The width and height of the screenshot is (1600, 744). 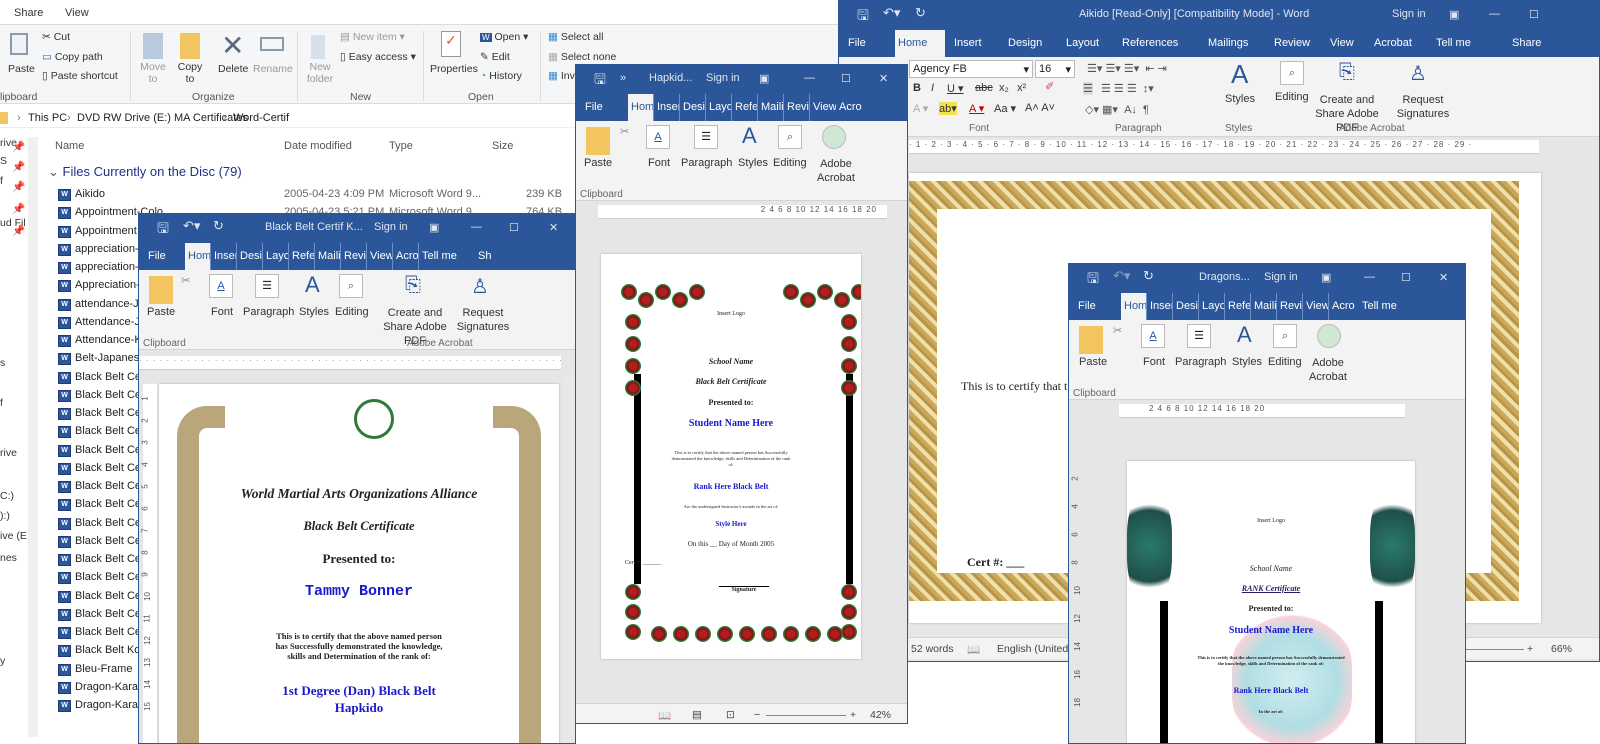 I want to click on web-layout-icon: ⊡, so click(x=730, y=715).